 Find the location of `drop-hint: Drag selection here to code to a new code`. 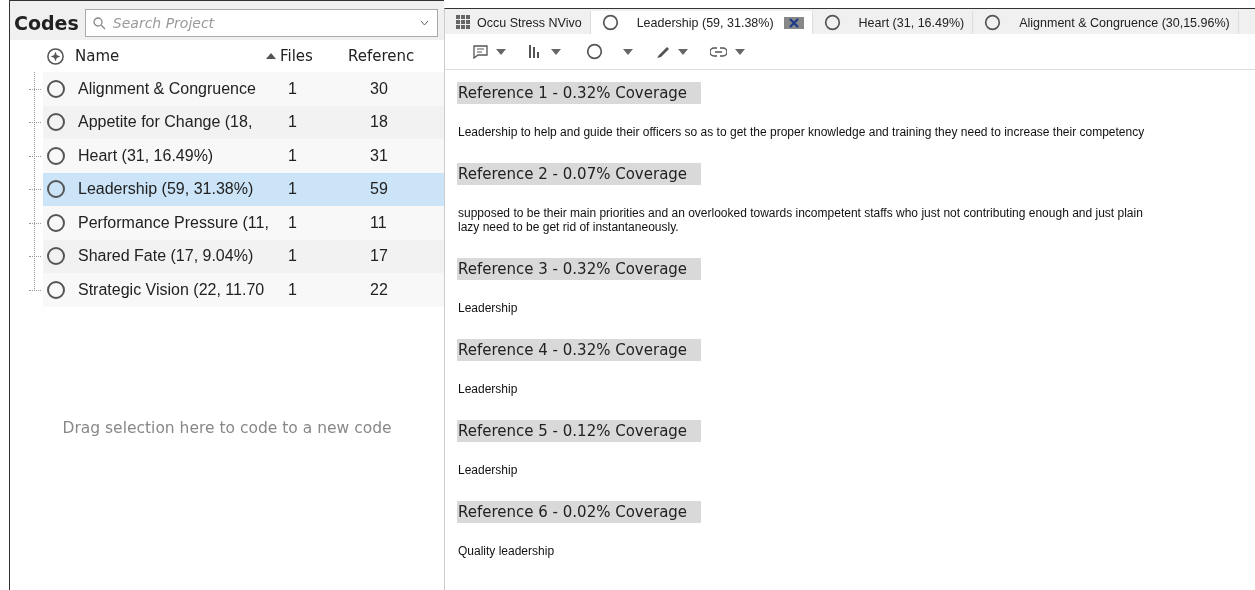

drop-hint: Drag selection here to code to a new code is located at coordinates (227, 428).